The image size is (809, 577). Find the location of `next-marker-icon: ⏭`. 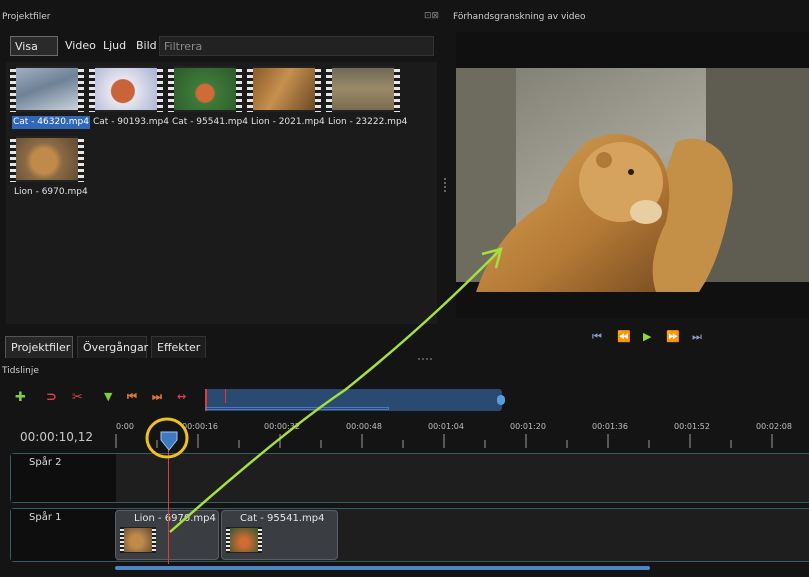

next-marker-icon: ⏭ is located at coordinates (157, 397).